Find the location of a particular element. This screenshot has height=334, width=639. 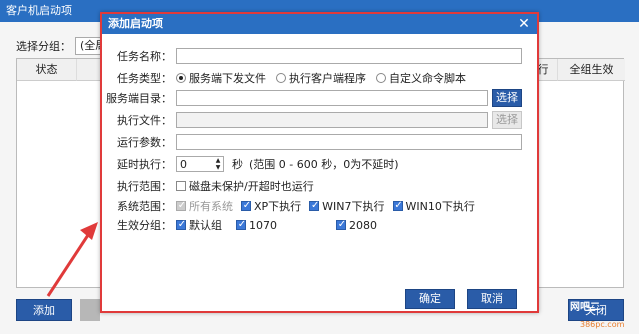

radio-server-file: 服务端下发文件 is located at coordinates (221, 78).